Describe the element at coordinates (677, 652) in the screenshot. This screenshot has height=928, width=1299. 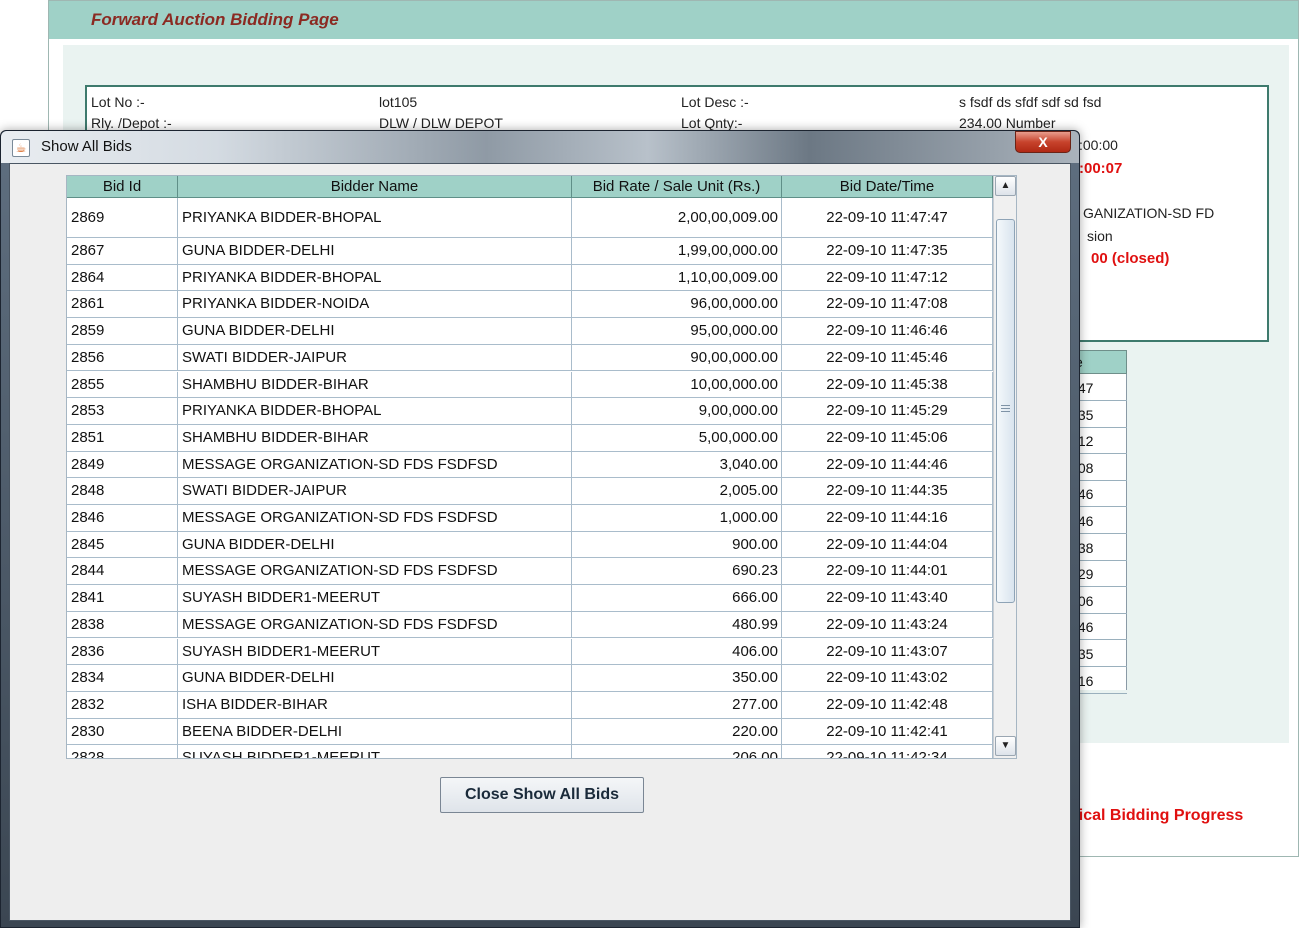
I see `bid-rate-cell: 406.00` at that location.